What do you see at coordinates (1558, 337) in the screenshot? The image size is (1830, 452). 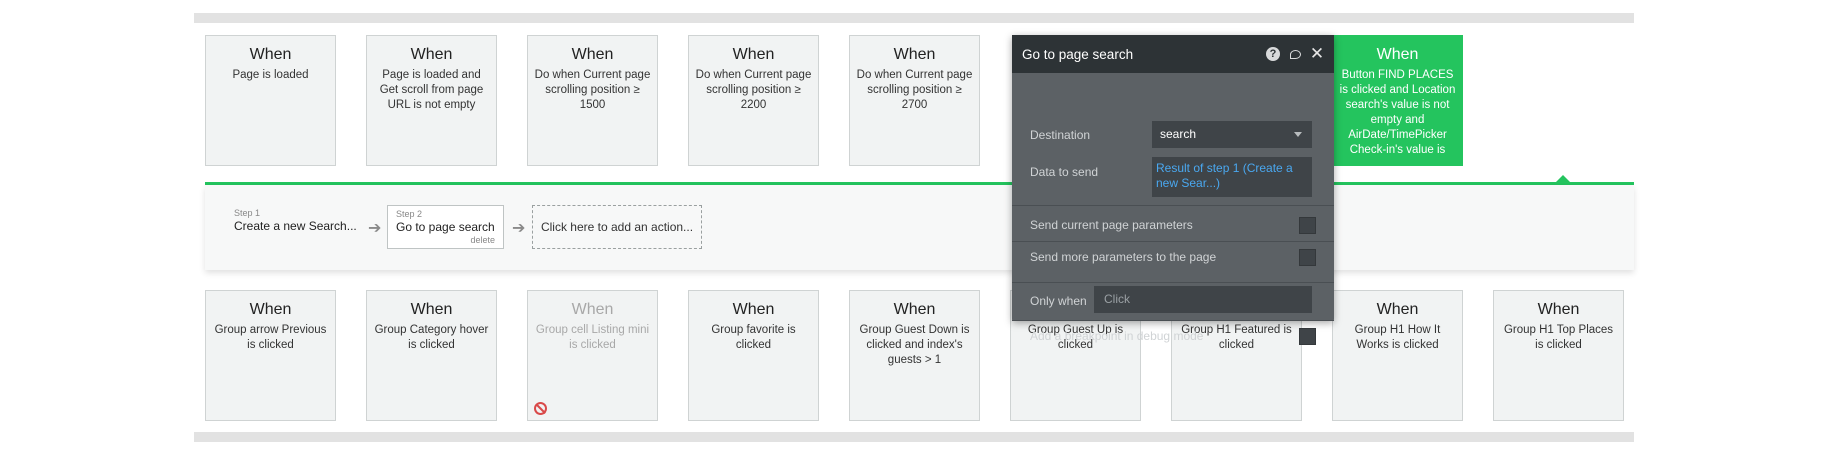 I see `event-description: Group H1 Top Places is clicked` at bounding box center [1558, 337].